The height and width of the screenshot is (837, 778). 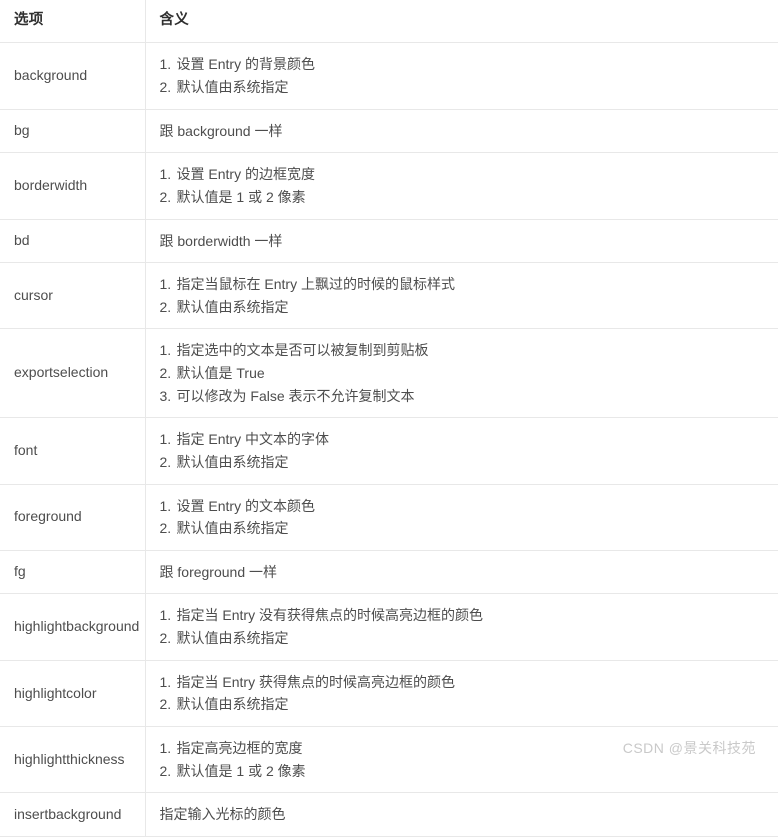 I want to click on list-item-text: 指定选中的文本是否可以被复制到剪贴板, so click(x=302, y=350).